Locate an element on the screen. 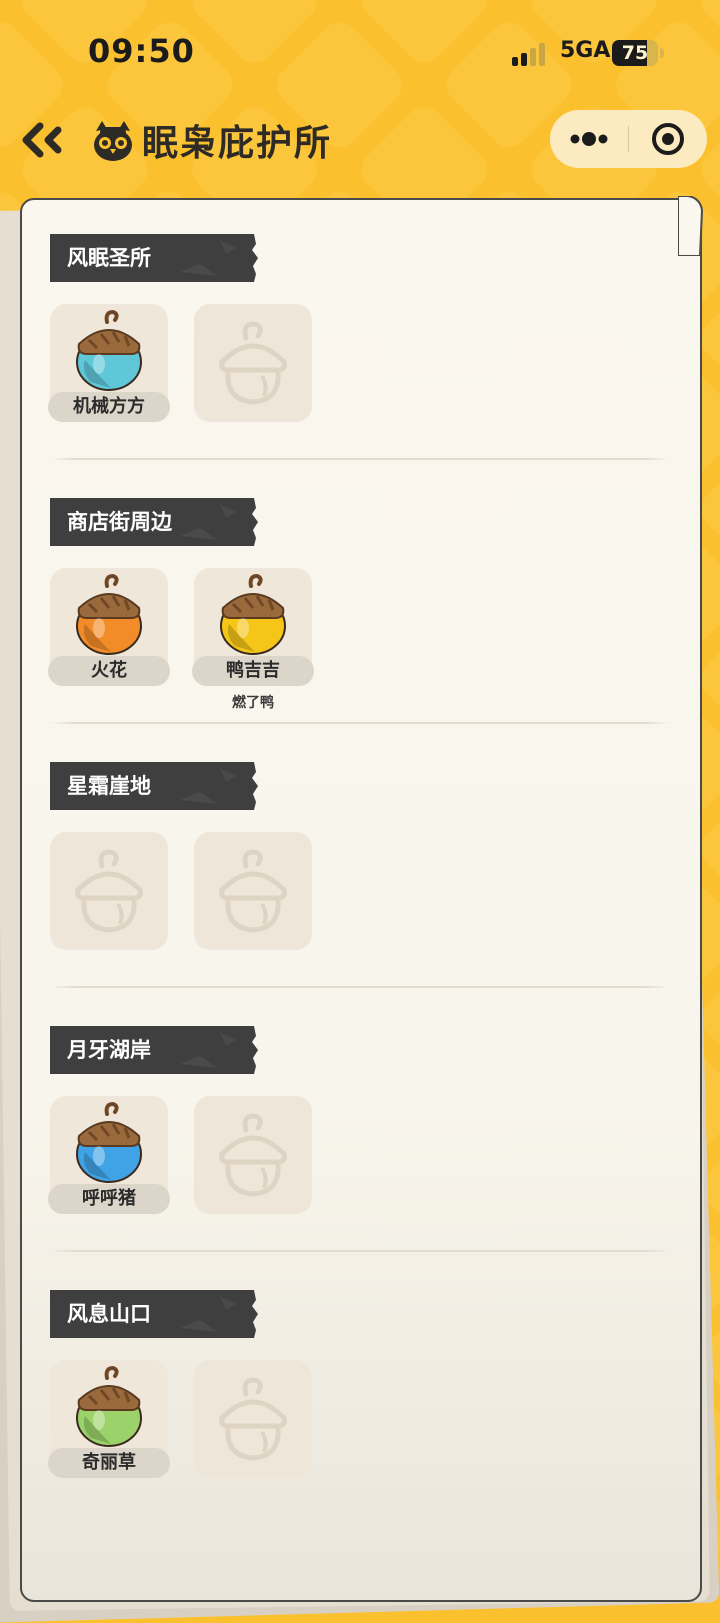 The height and width of the screenshot is (1623, 720). section: 月牙湖岸 呼呼猪 is located at coordinates (369, 1136).